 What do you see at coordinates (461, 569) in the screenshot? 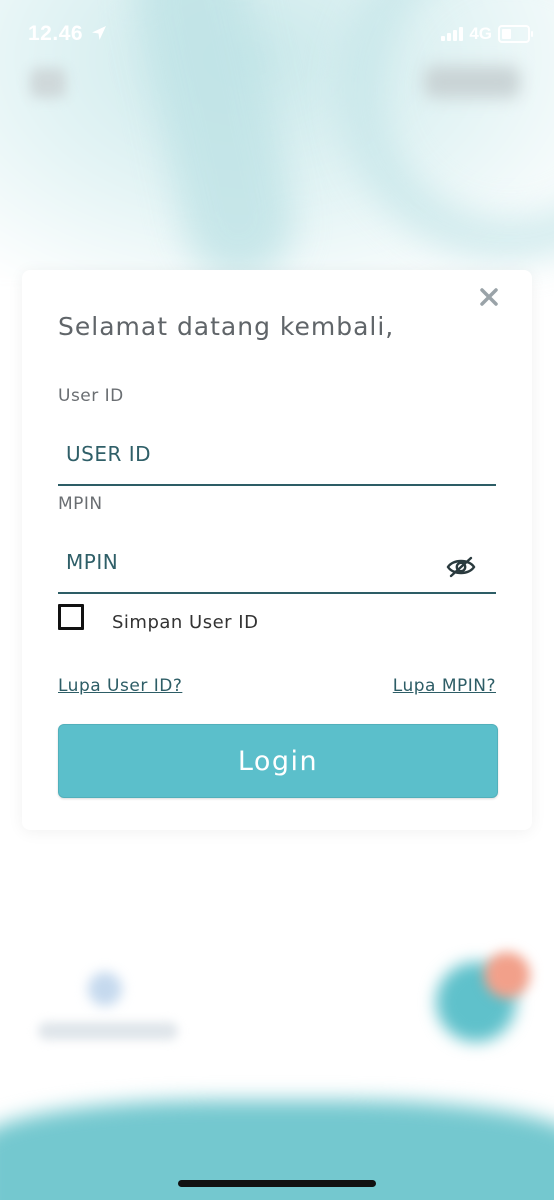
I see `eye-off-icon` at bounding box center [461, 569].